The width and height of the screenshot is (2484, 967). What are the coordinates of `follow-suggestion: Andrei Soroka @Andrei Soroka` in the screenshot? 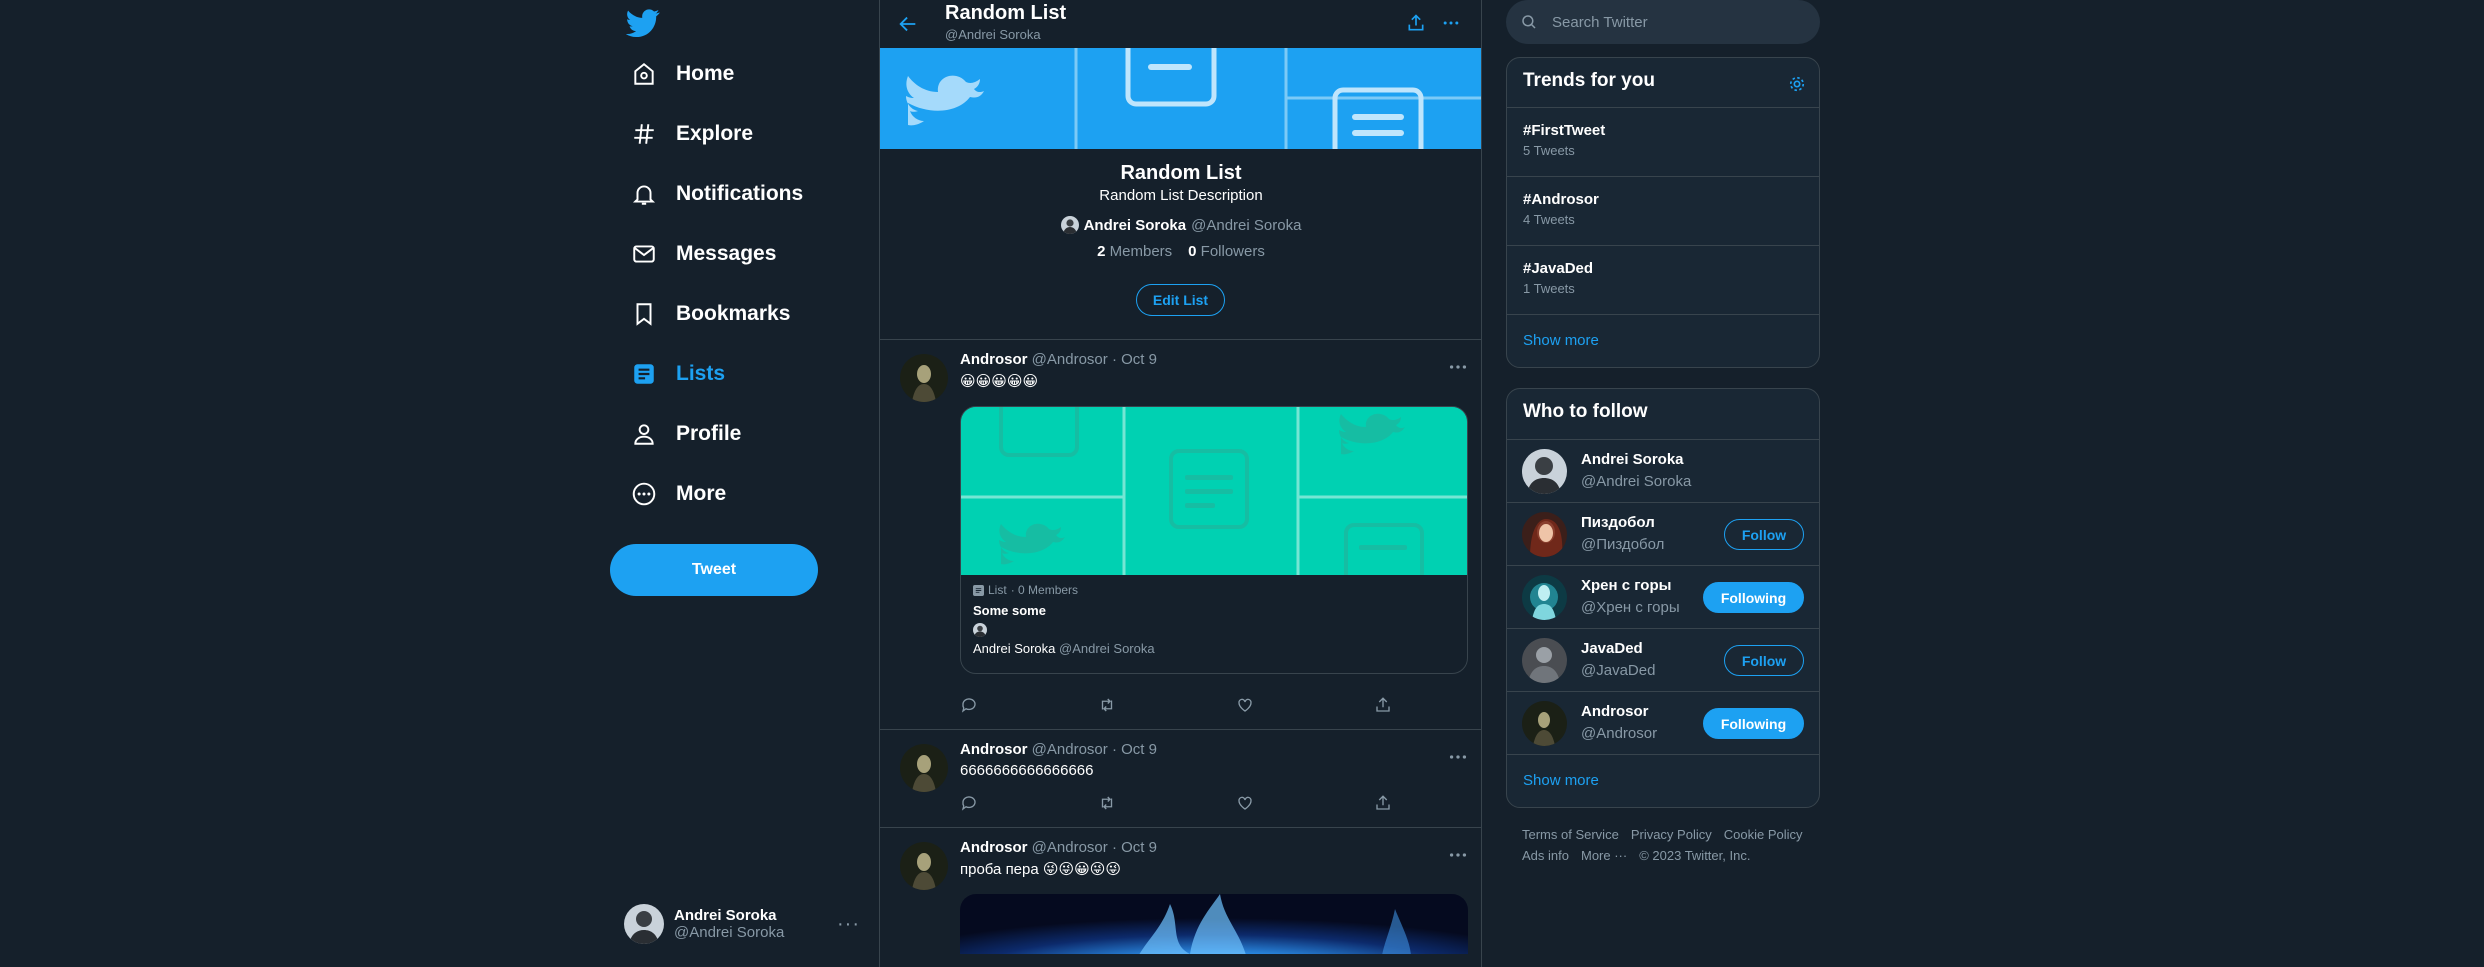 It's located at (1663, 470).